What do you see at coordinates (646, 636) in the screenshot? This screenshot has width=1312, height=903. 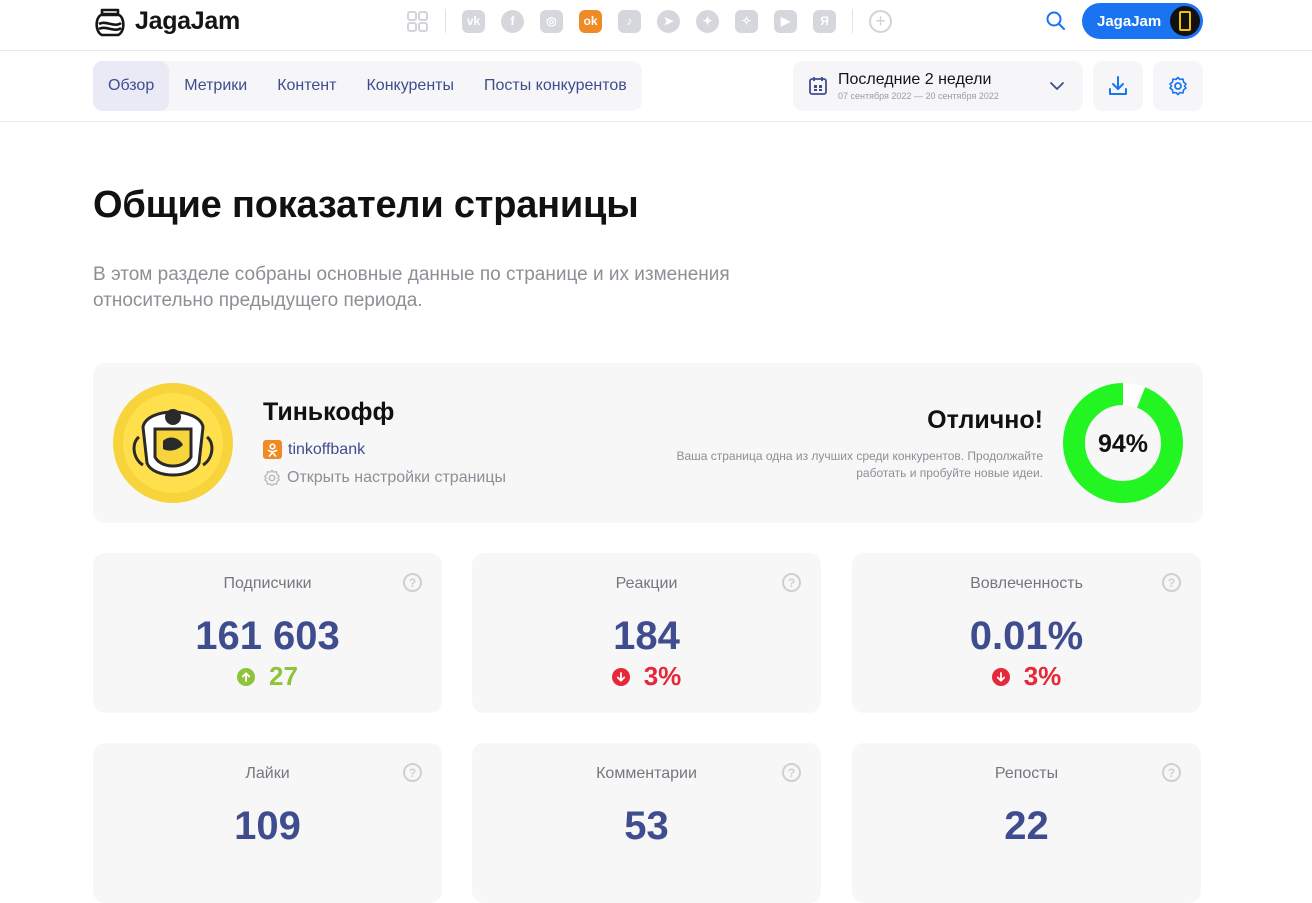 I see `stat-value: 184` at bounding box center [646, 636].